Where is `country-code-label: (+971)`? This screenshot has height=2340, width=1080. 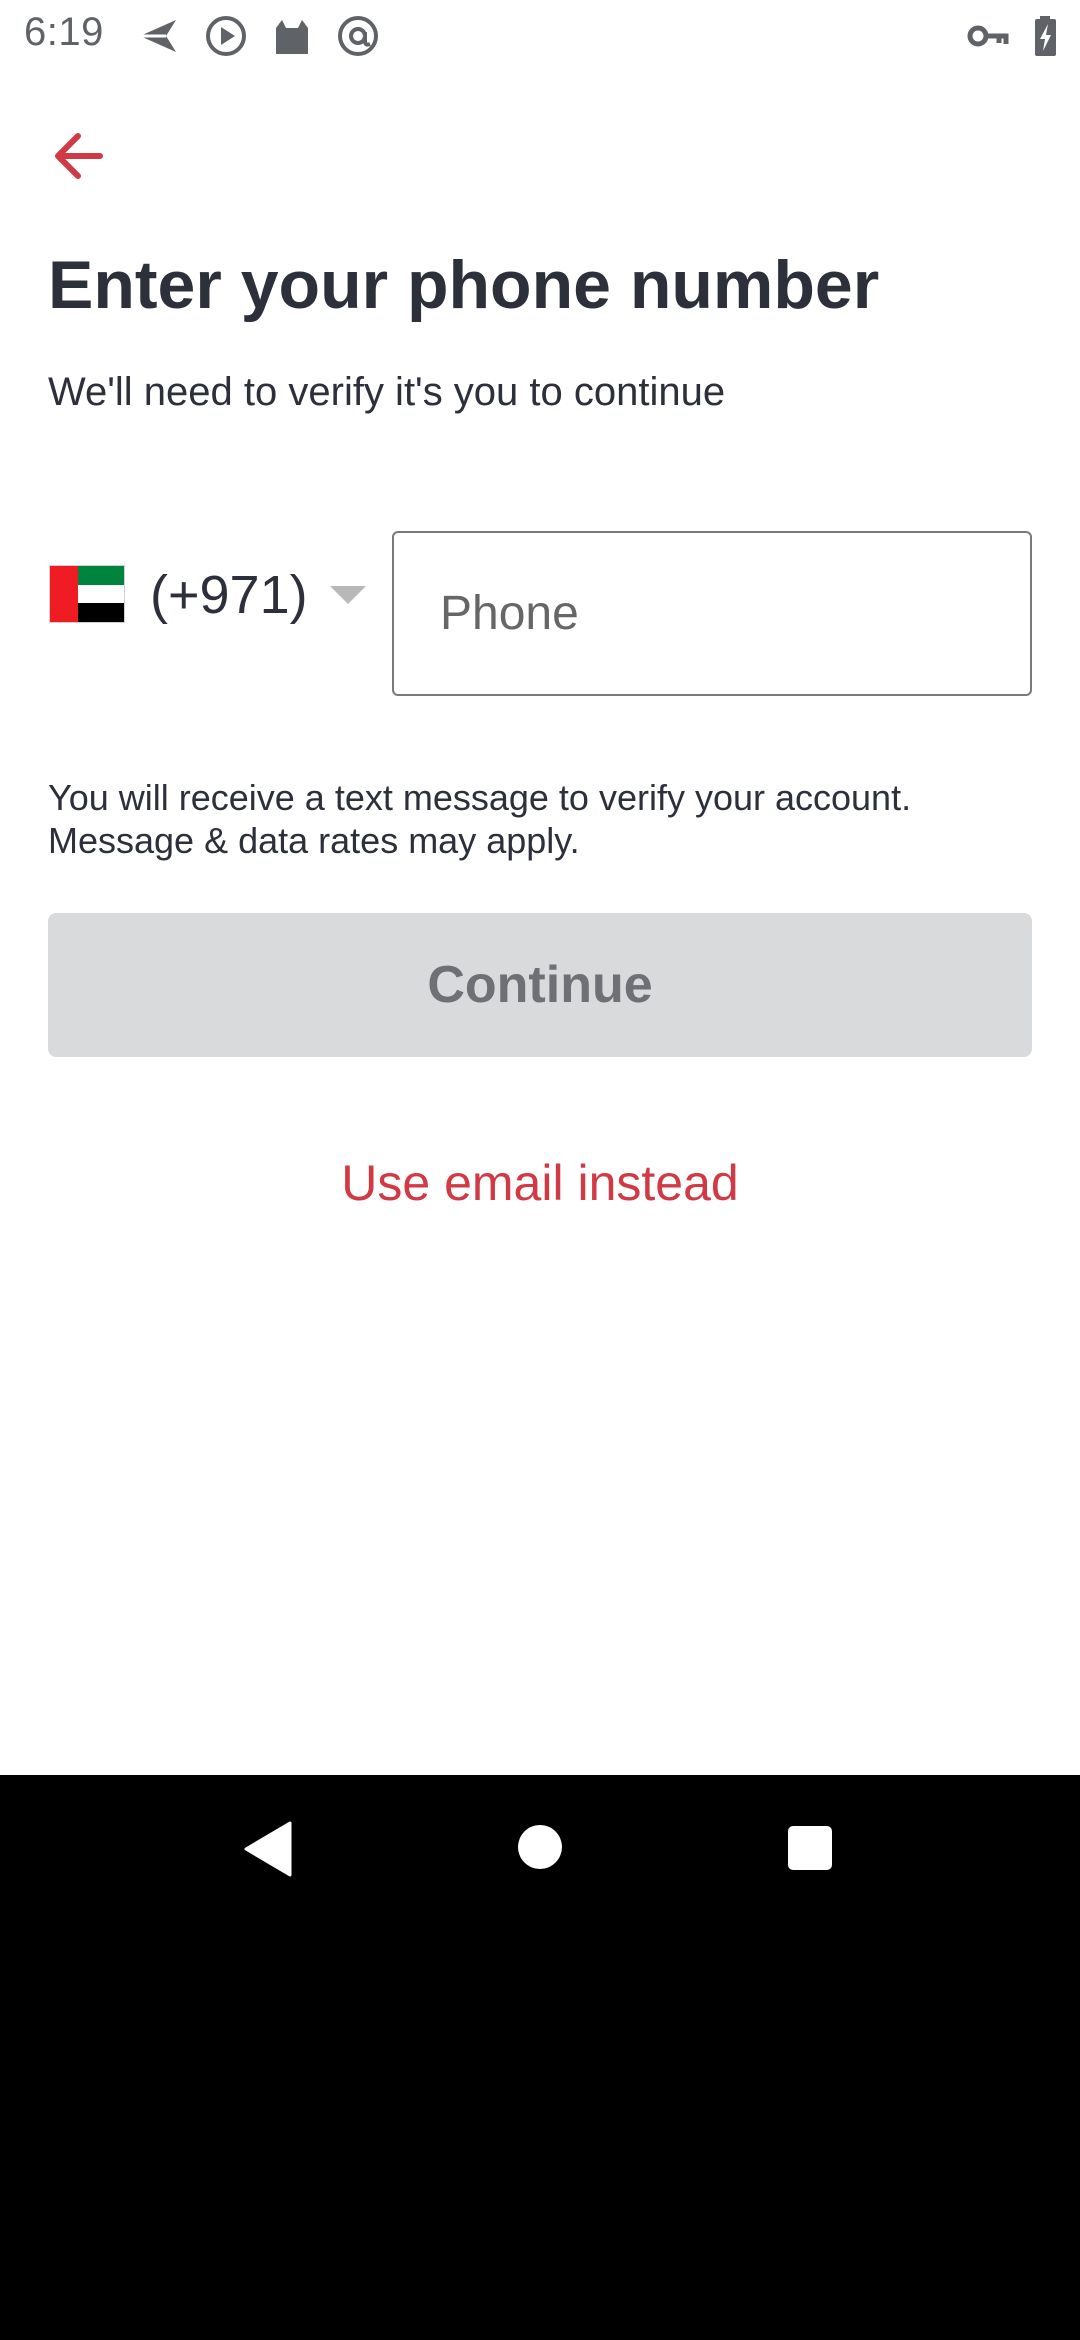 country-code-label: (+971) is located at coordinates (229, 595).